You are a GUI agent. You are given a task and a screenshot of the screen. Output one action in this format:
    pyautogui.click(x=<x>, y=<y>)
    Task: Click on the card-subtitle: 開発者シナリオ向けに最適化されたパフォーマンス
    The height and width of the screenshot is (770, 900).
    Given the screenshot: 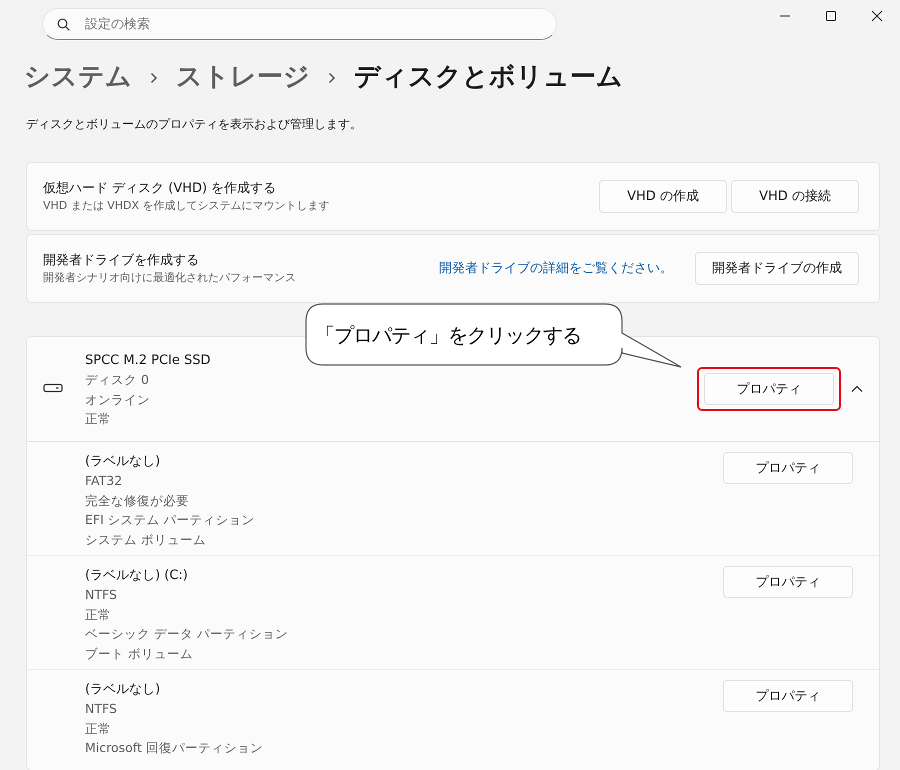 What is the action you would take?
    pyautogui.click(x=170, y=278)
    